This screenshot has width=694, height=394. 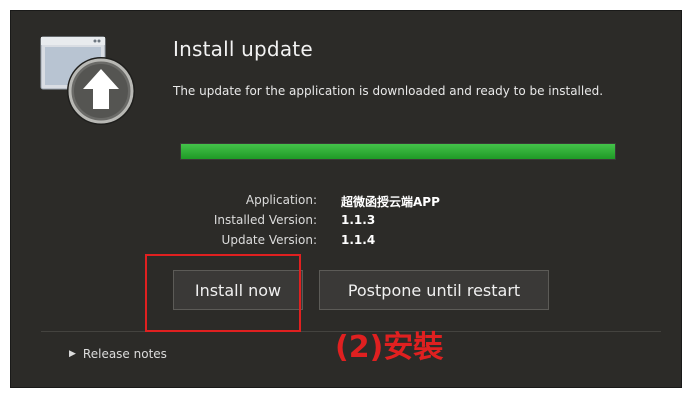 What do you see at coordinates (87, 80) in the screenshot?
I see `update-app-icon` at bounding box center [87, 80].